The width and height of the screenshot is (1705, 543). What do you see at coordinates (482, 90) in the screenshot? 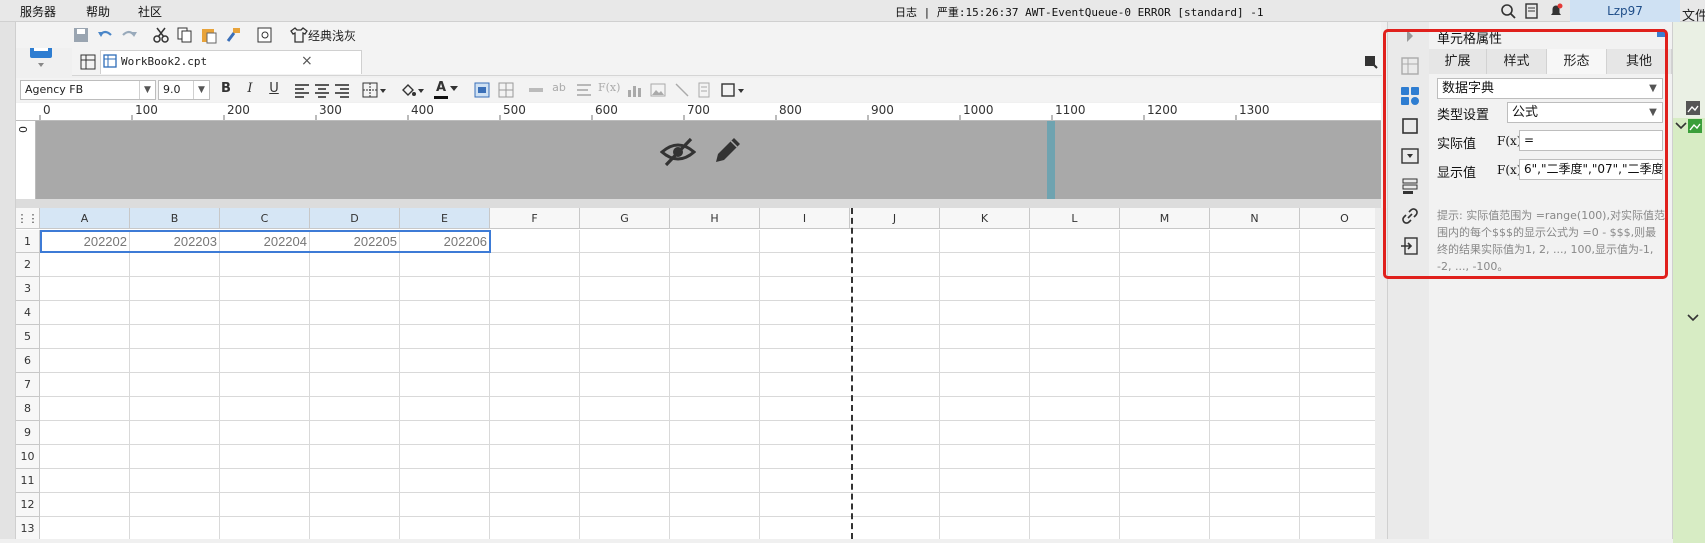
I see `merge-cells-icon` at bounding box center [482, 90].